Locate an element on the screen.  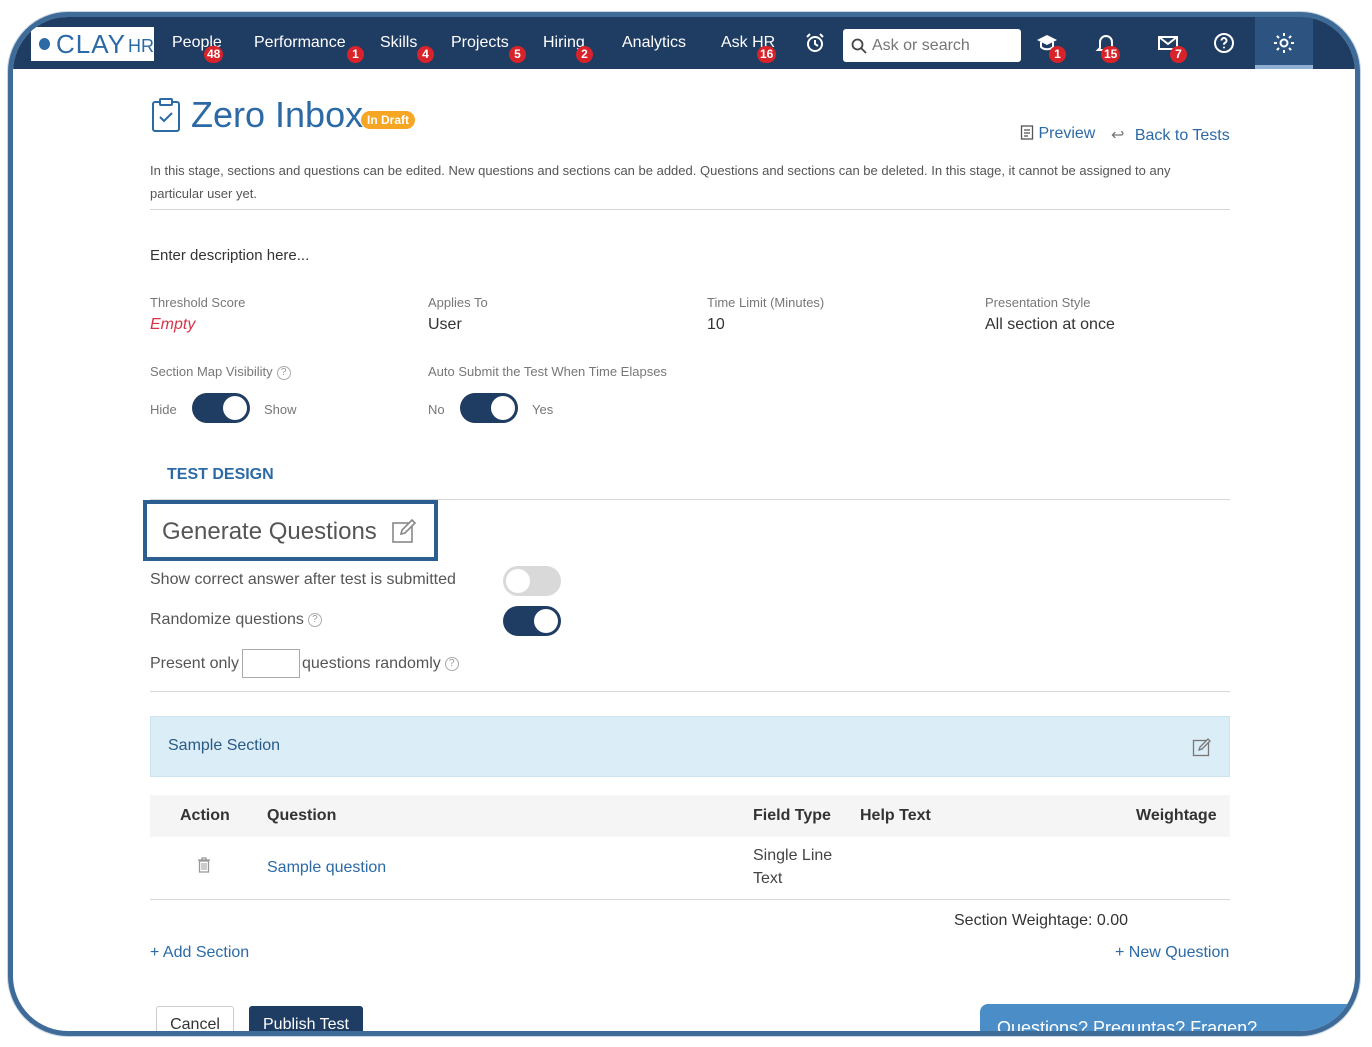
section-name: Sample Section is located at coordinates (224, 745).